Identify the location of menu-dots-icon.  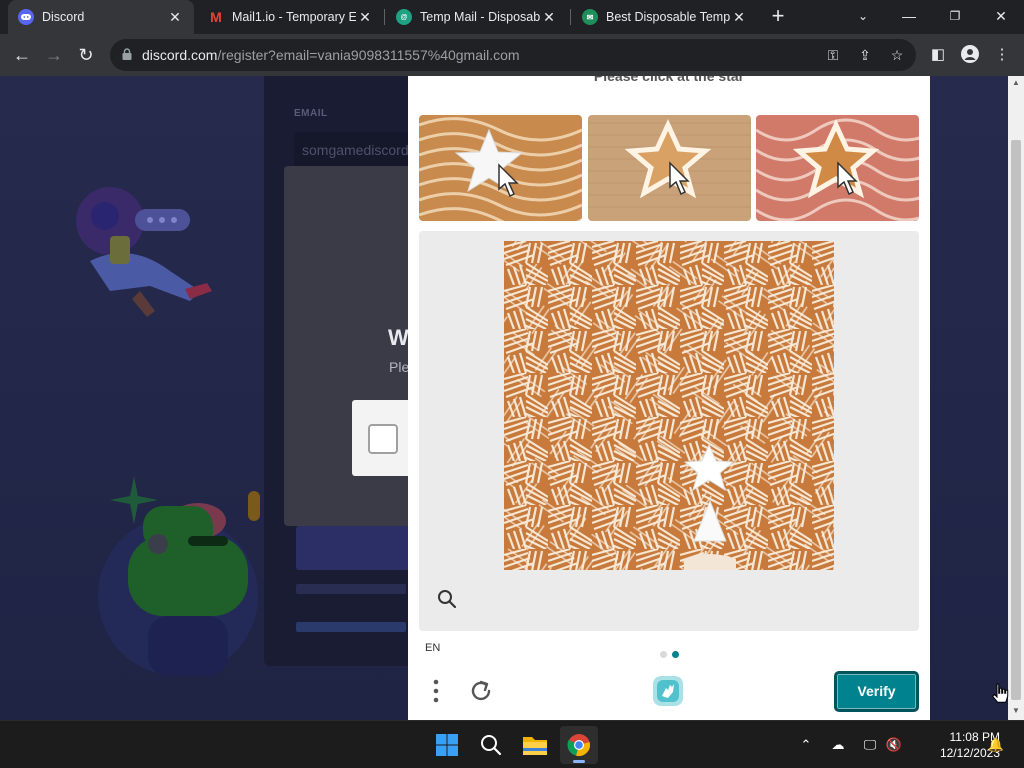
(436, 691).